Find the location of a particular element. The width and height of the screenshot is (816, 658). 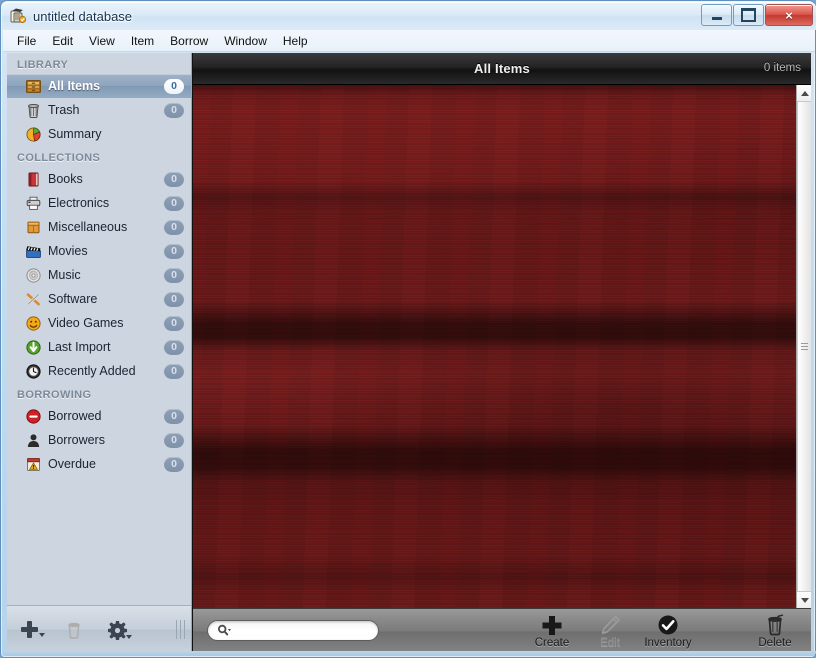

sidebar-item-summary: Summary is located at coordinates (99, 134).